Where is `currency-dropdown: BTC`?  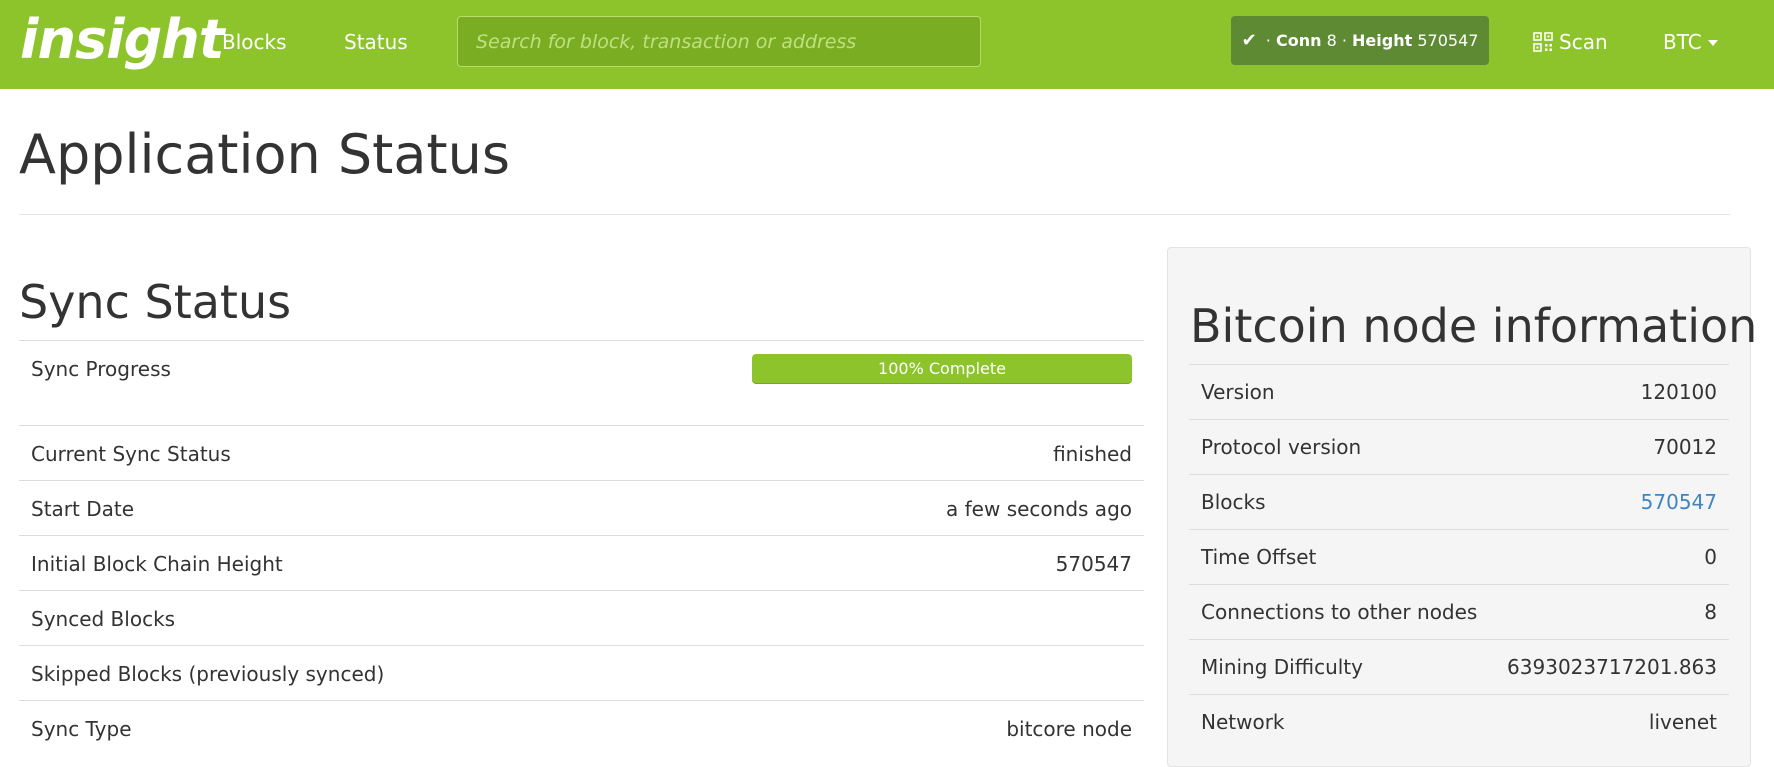 currency-dropdown: BTC is located at coordinates (1690, 42).